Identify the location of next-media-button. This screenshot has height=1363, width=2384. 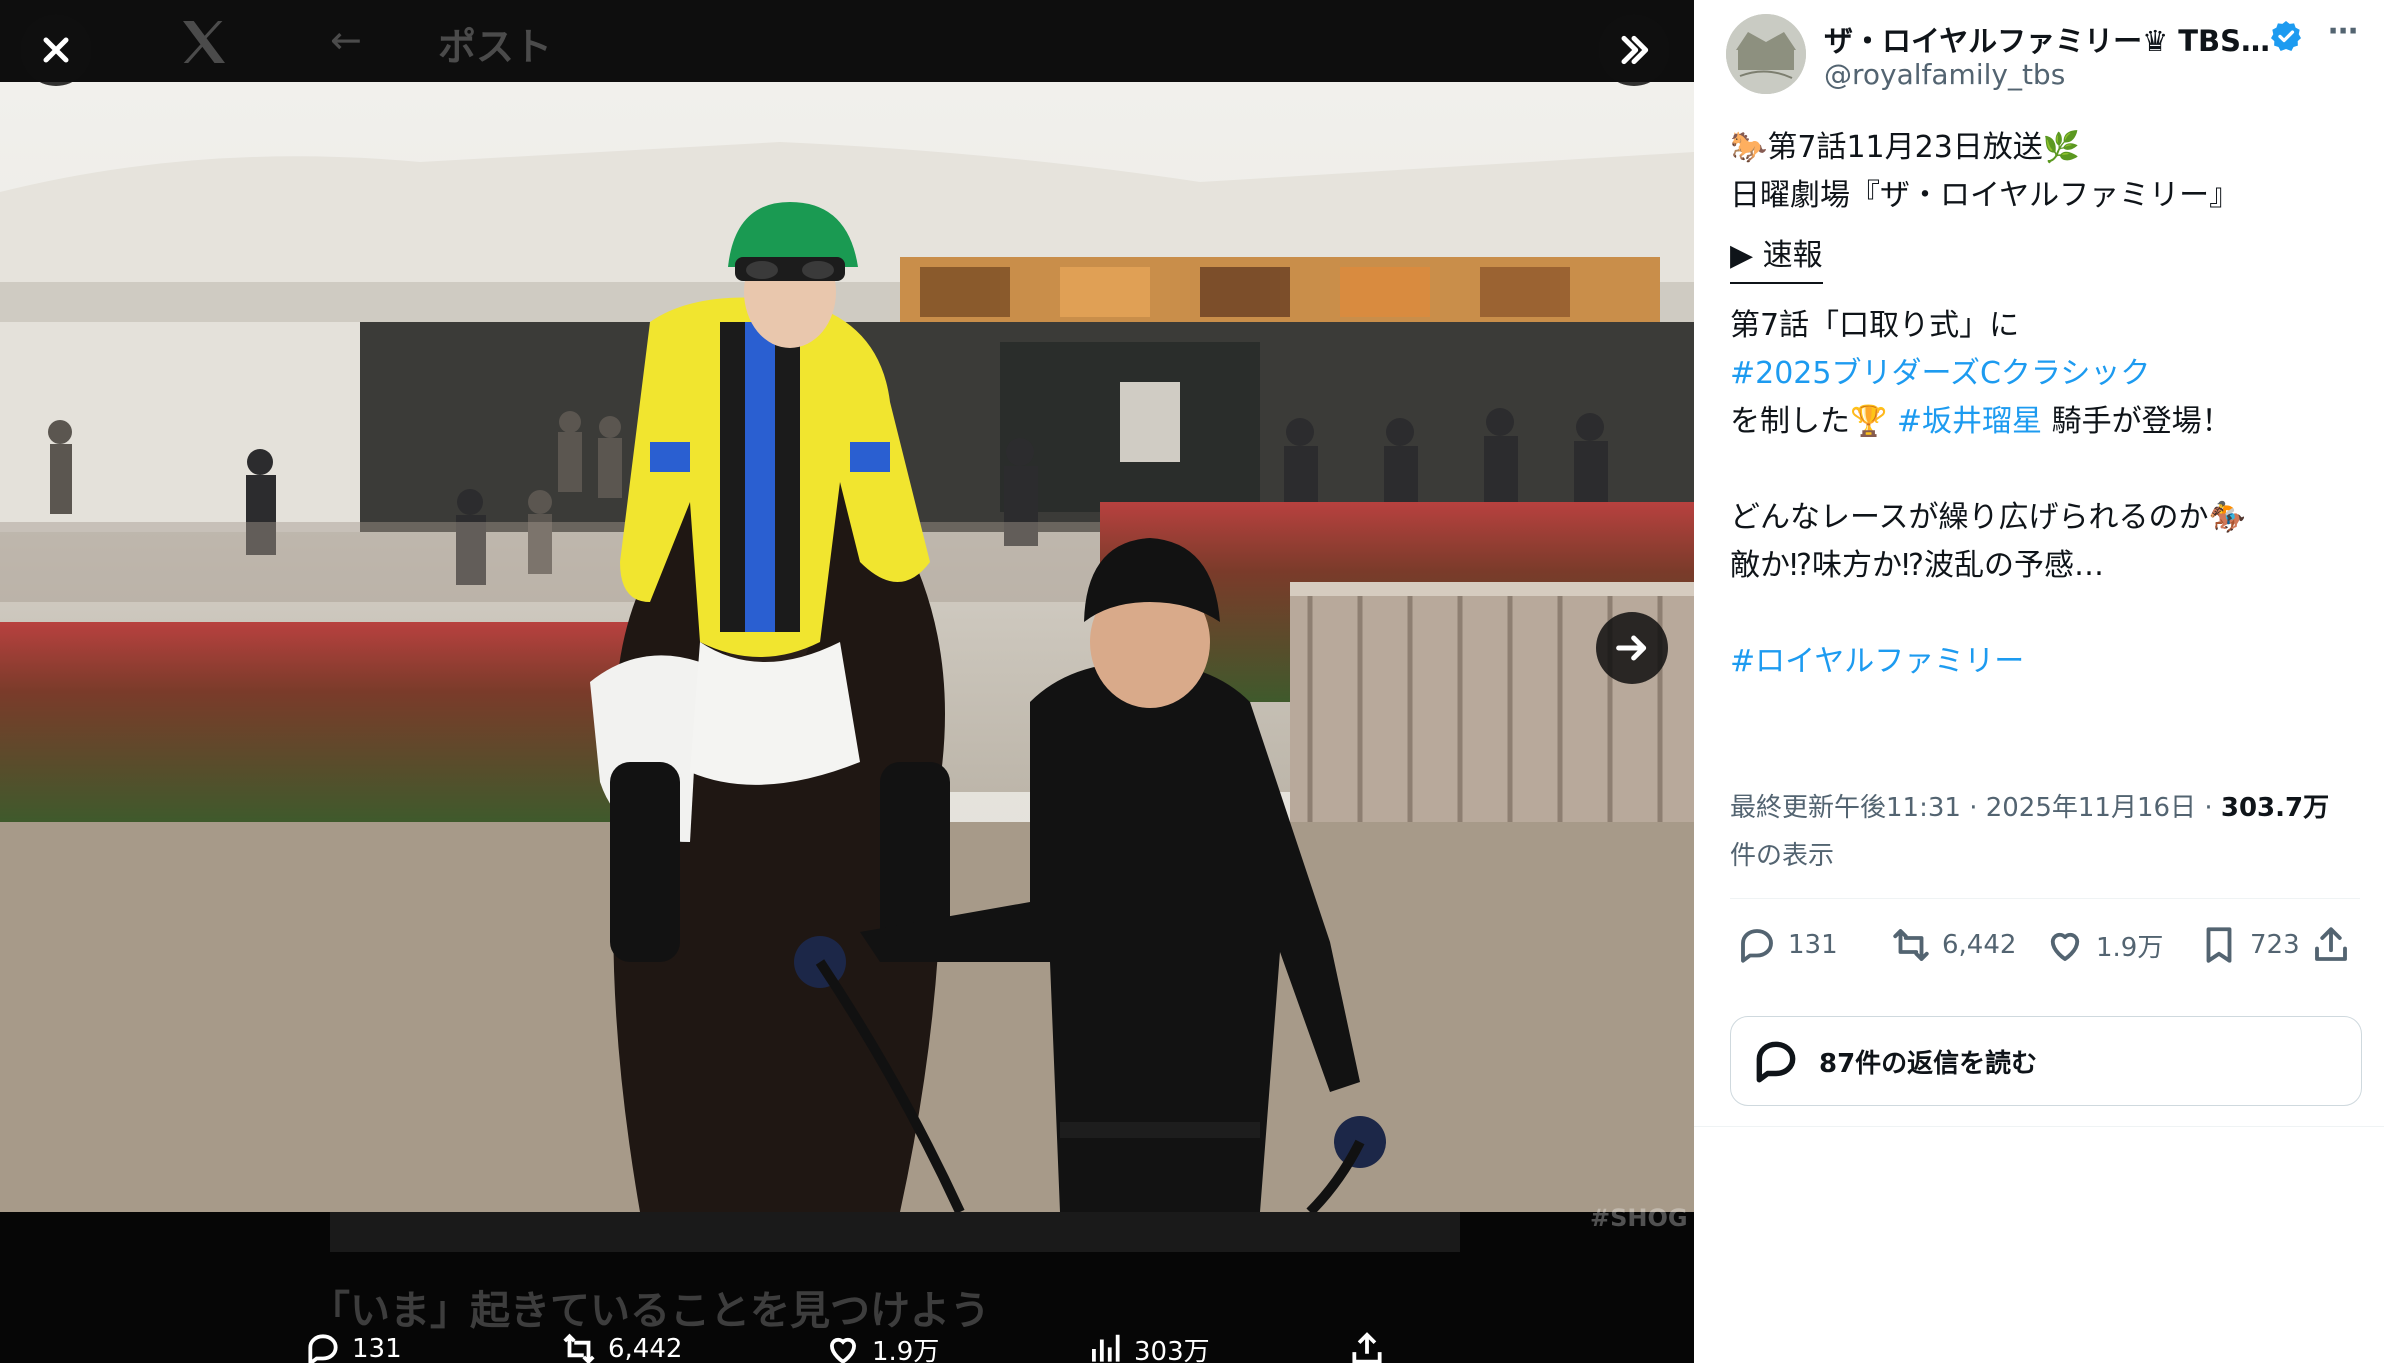
(1632, 648).